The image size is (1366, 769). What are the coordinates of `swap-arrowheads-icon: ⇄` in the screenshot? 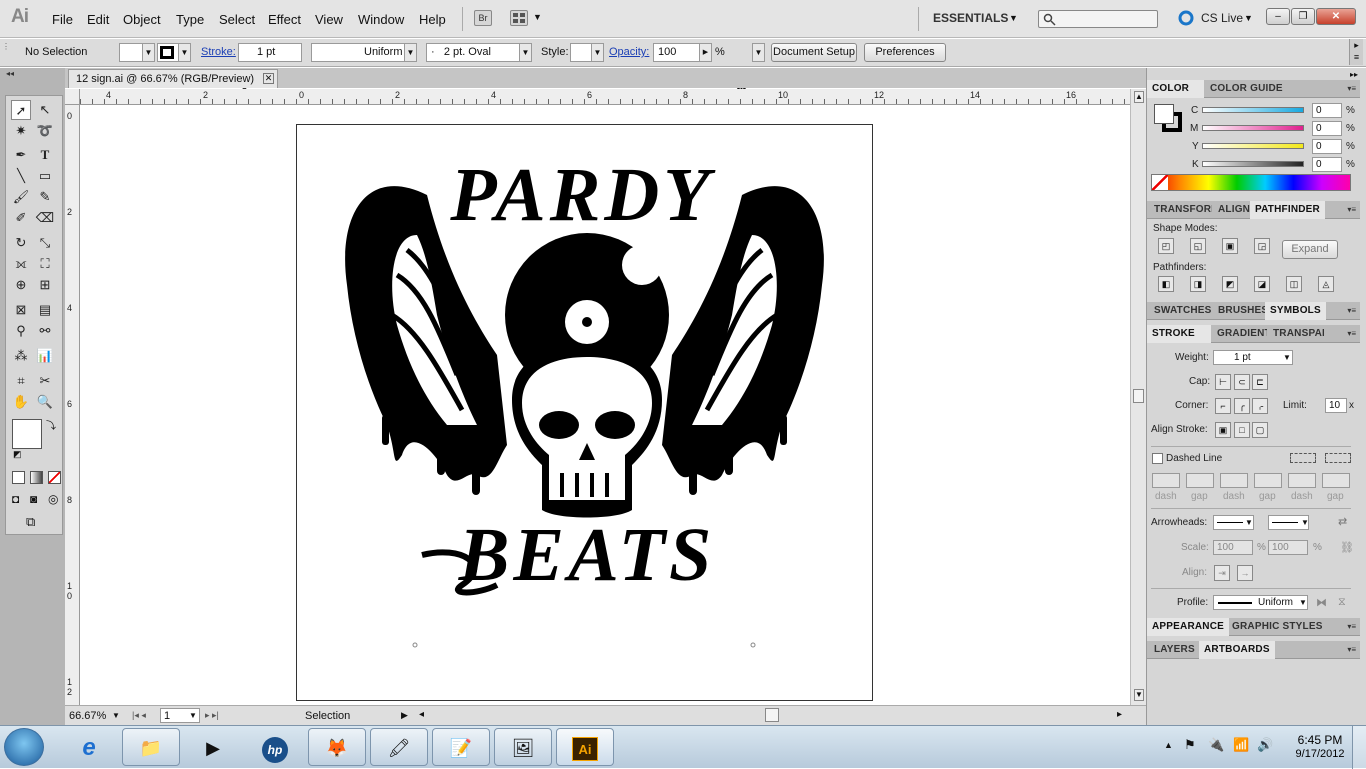 It's located at (1342, 521).